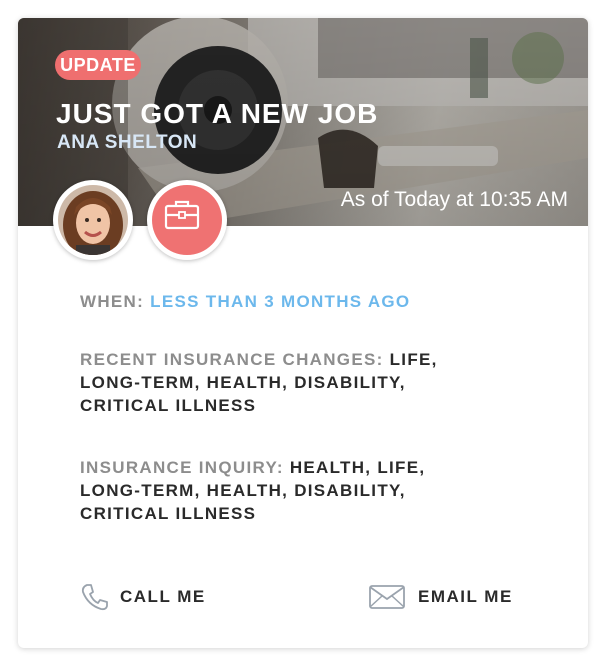 This screenshot has height=666, width=606. I want to click on avatar-photo, so click(93, 220).